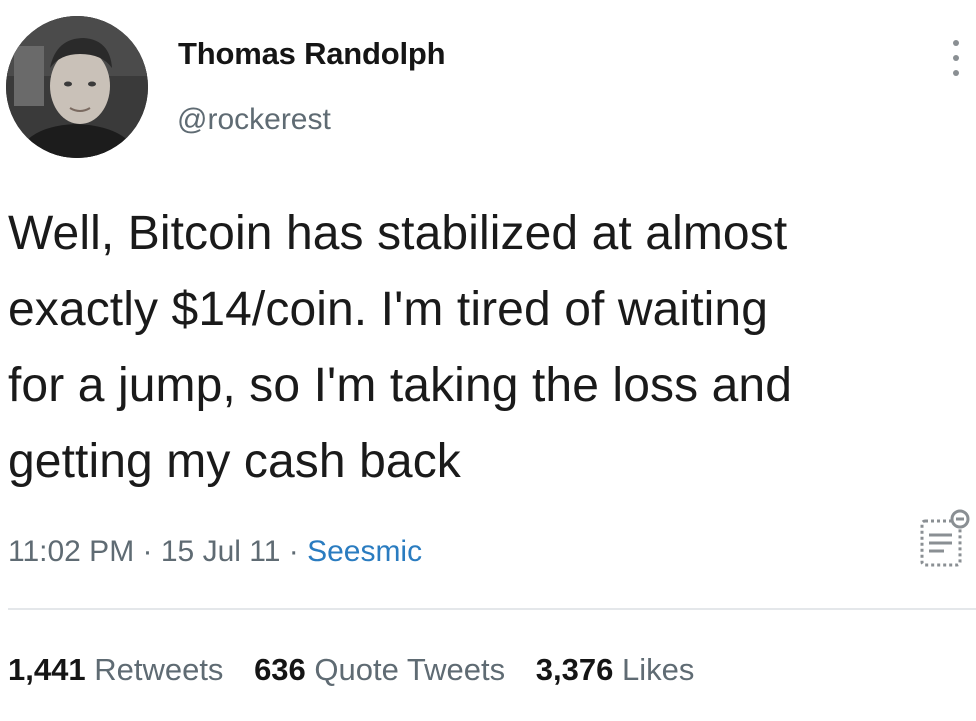  I want to click on tweet-meta: 11:02 PM · 15 Jul 11 · Seesmic, so click(215, 552).